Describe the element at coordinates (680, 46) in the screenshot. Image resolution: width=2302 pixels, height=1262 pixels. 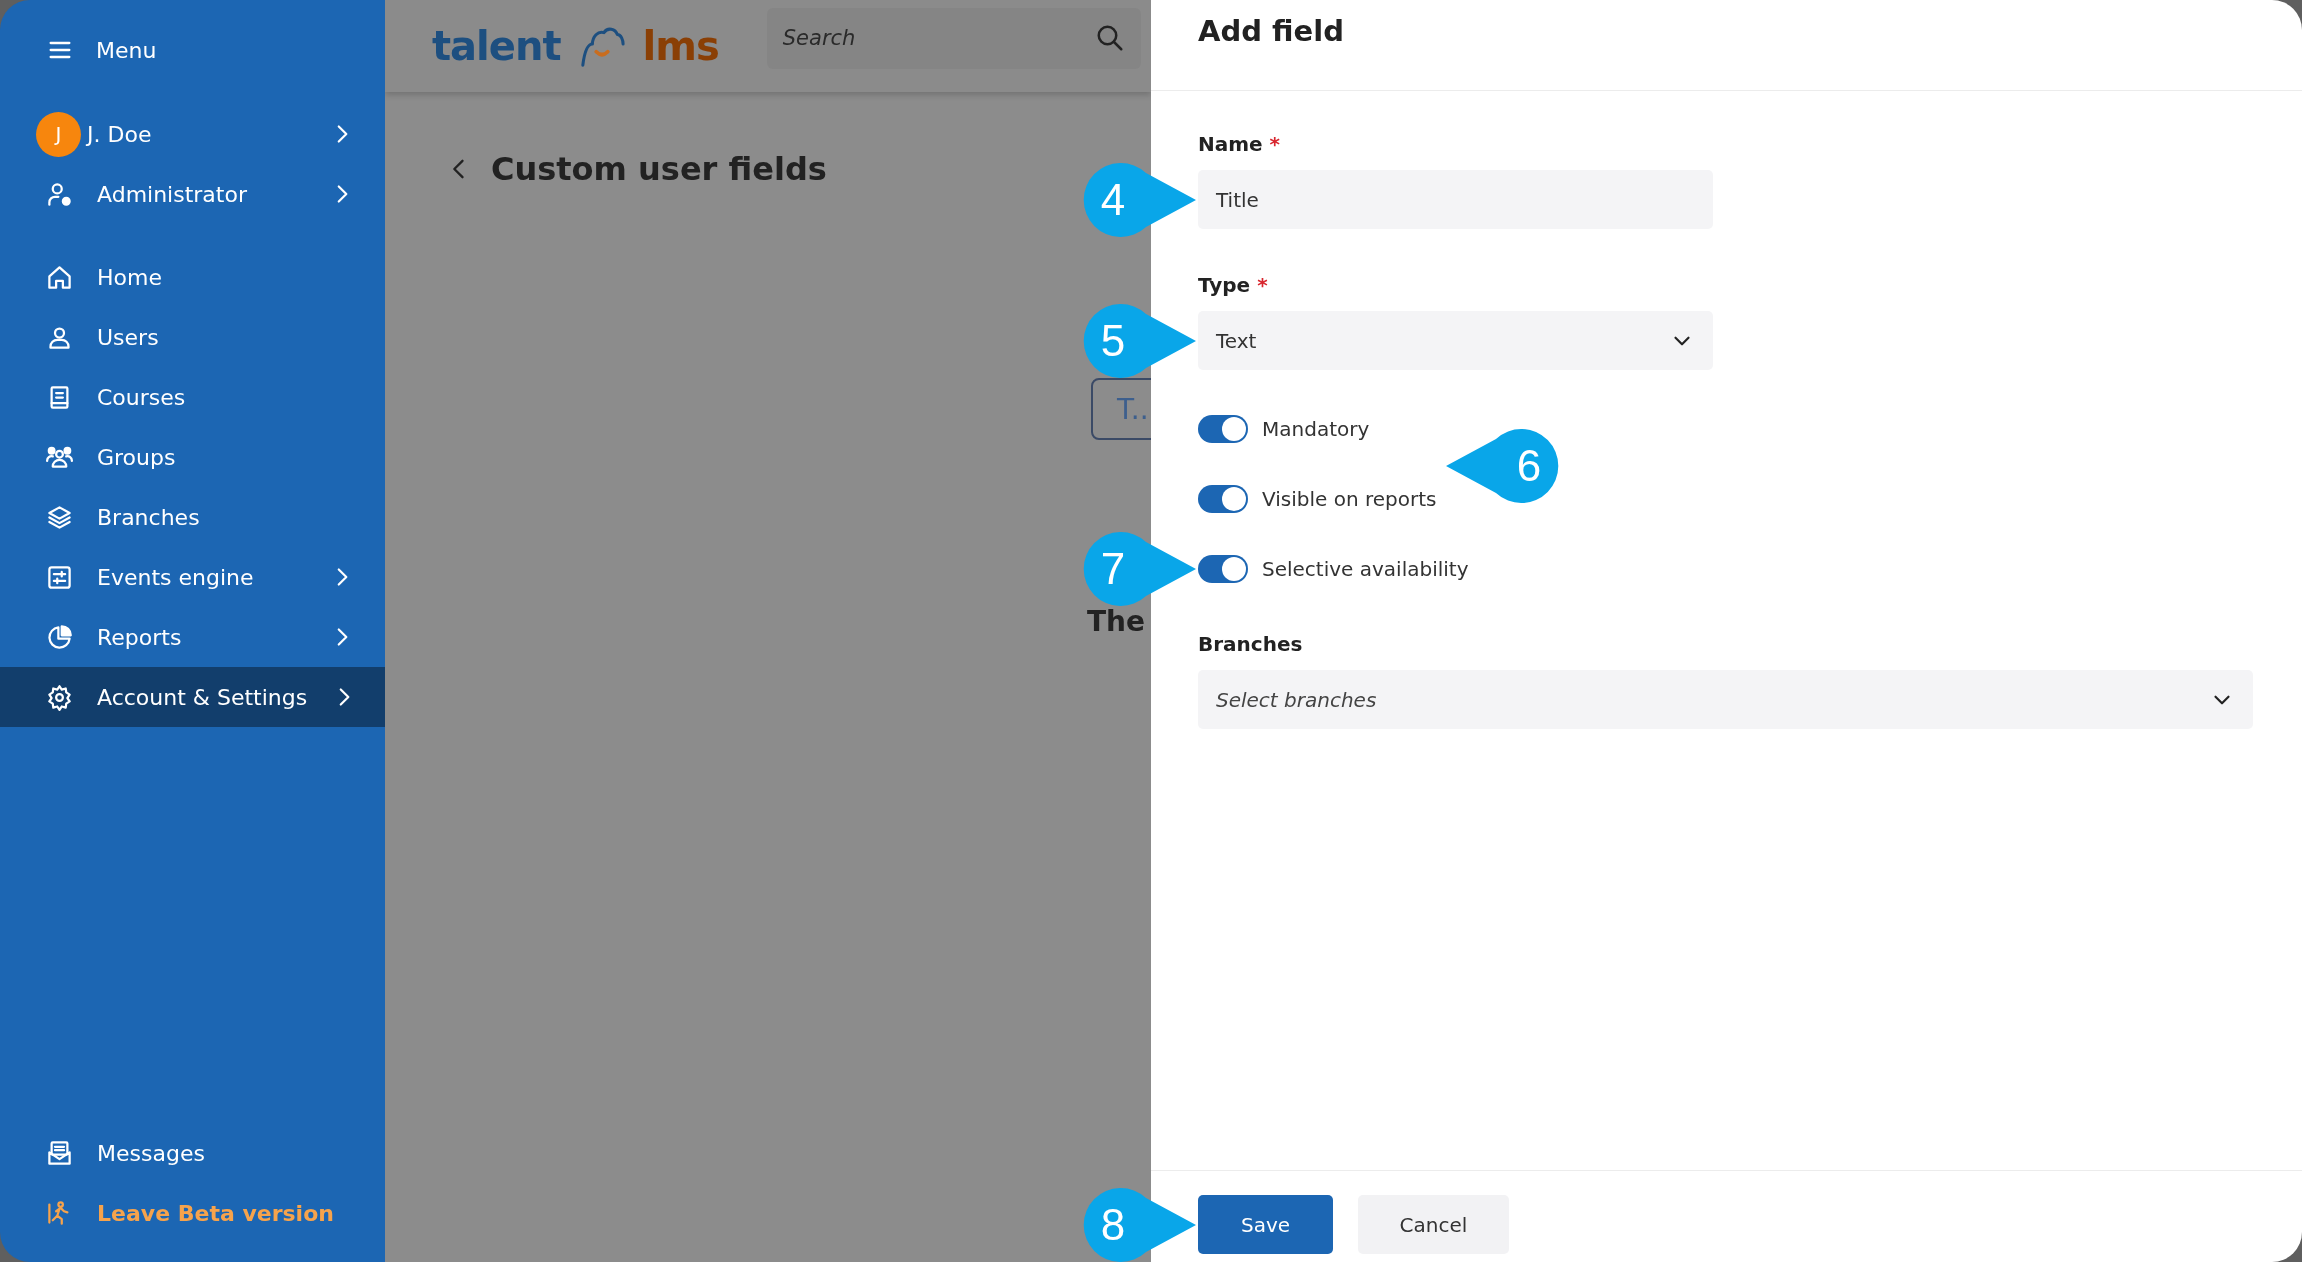
I see `logo-text: lms` at that location.